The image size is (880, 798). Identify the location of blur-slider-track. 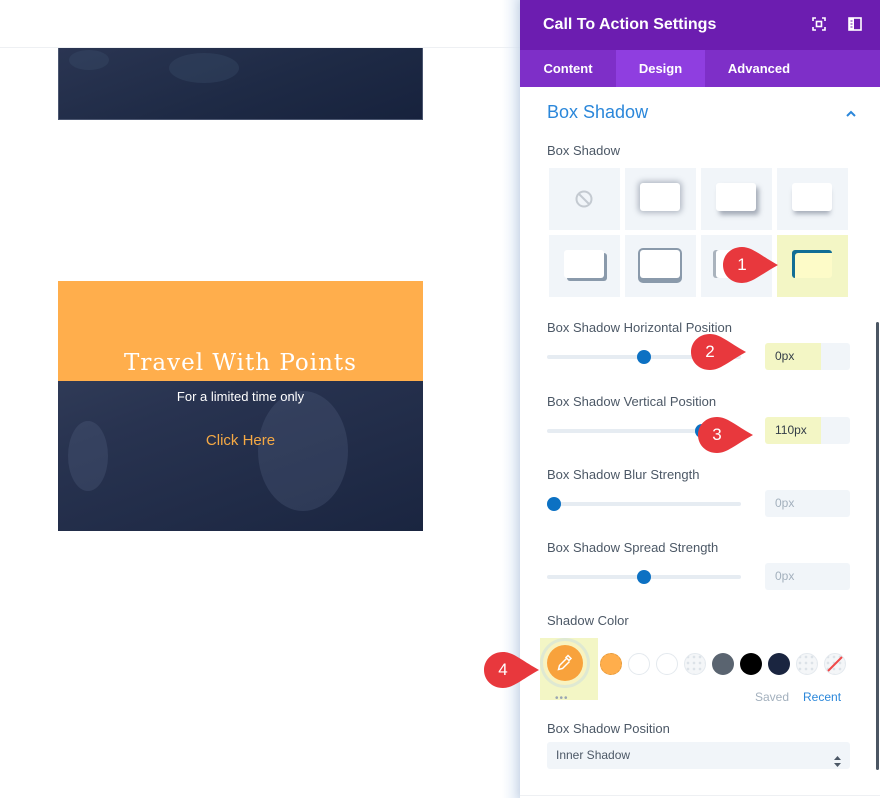
(644, 504).